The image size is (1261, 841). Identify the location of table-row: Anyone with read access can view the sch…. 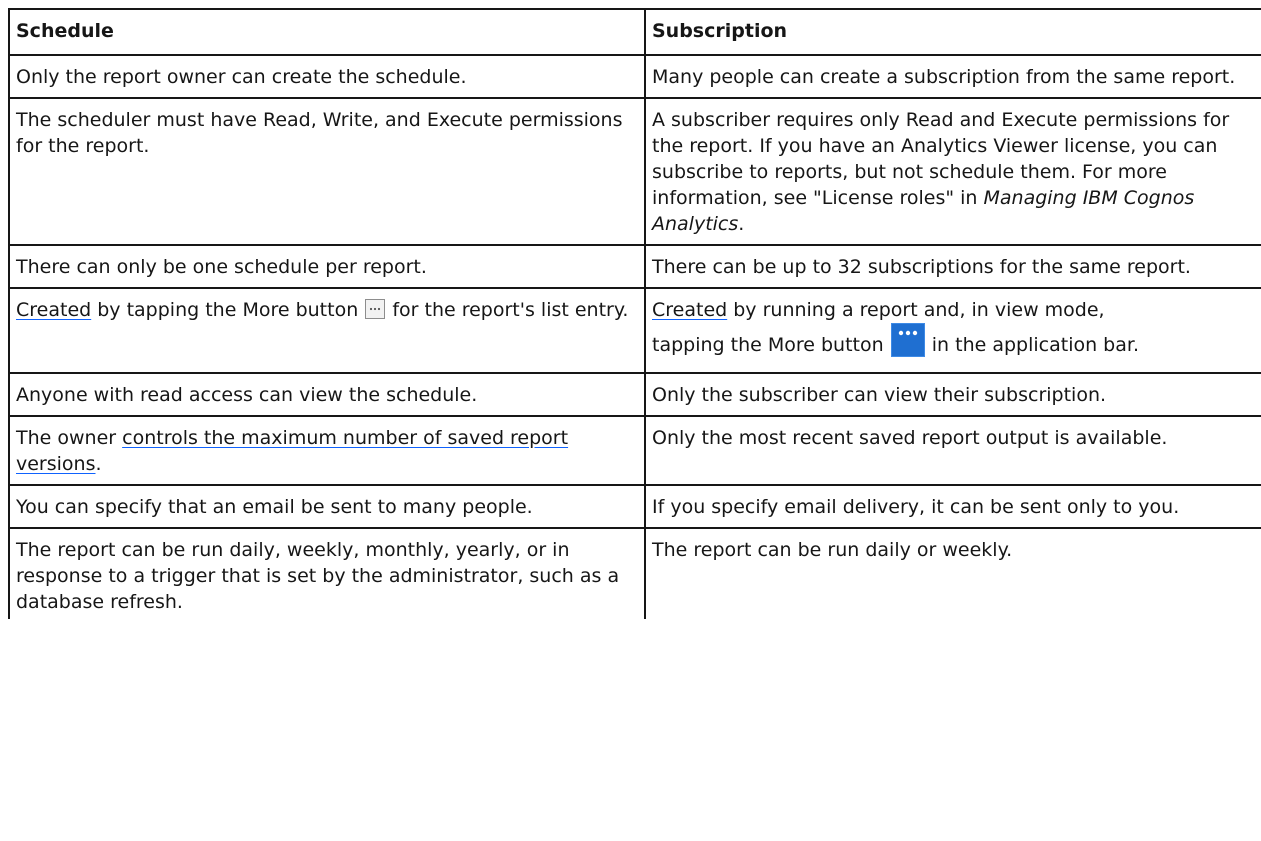
(634, 394).